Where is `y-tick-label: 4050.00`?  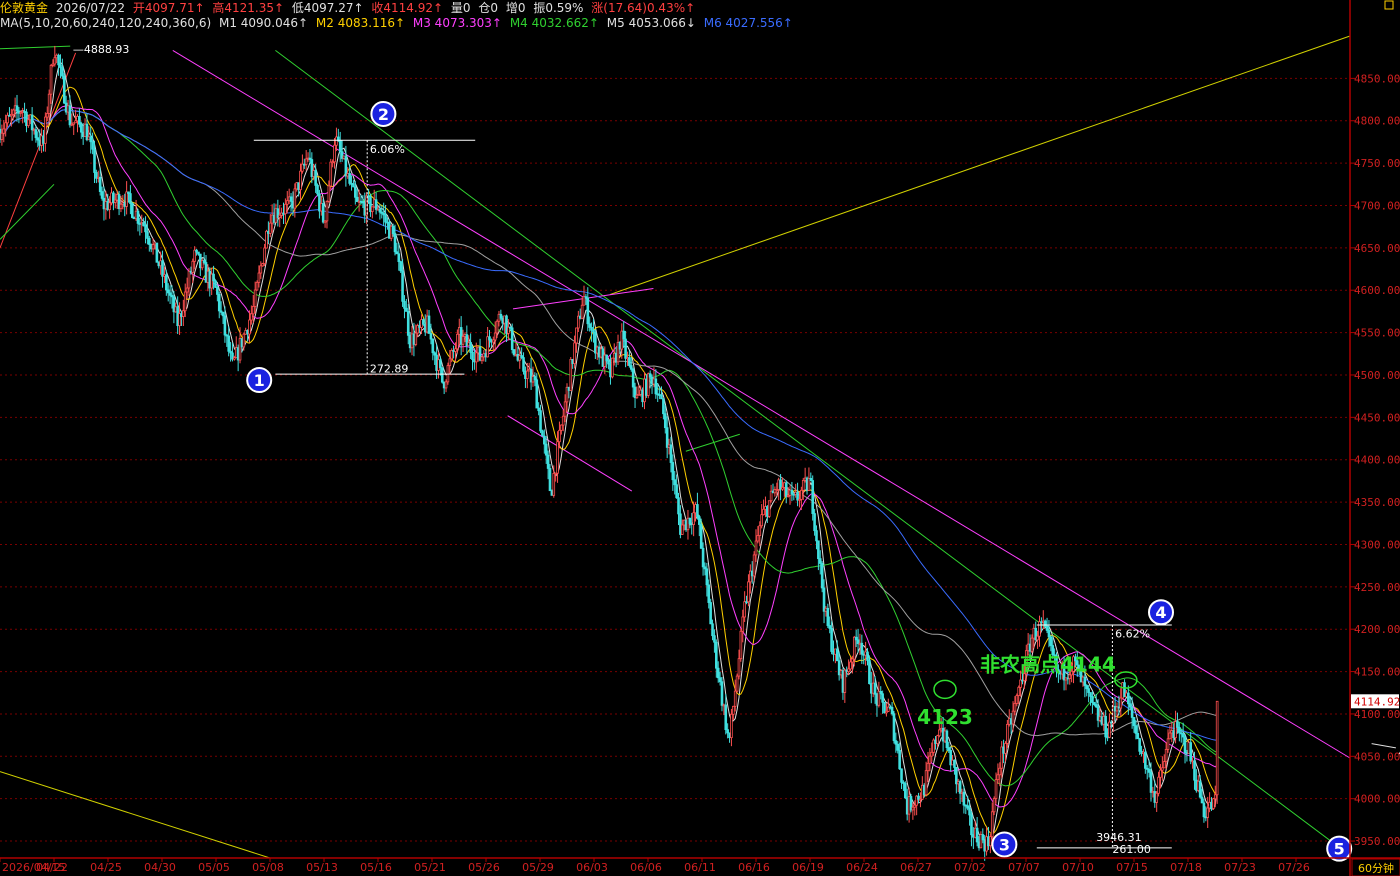 y-tick-label: 4050.00 is located at coordinates (1377, 756).